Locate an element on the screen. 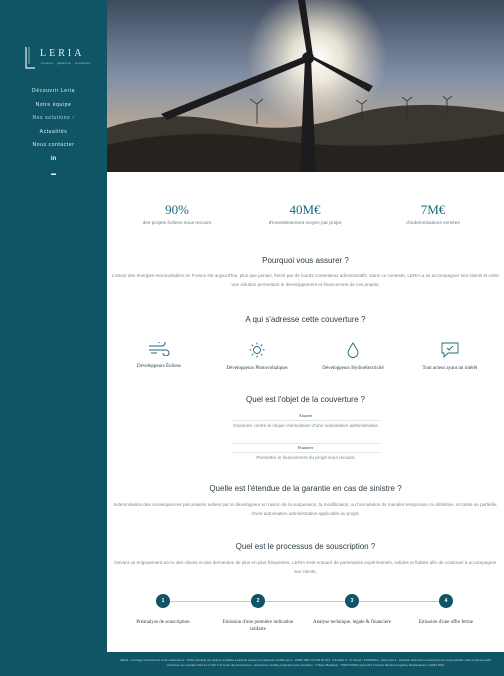 The width and height of the screenshot is (504, 676). nav-item-actualites: Actualités is located at coordinates (53, 136).